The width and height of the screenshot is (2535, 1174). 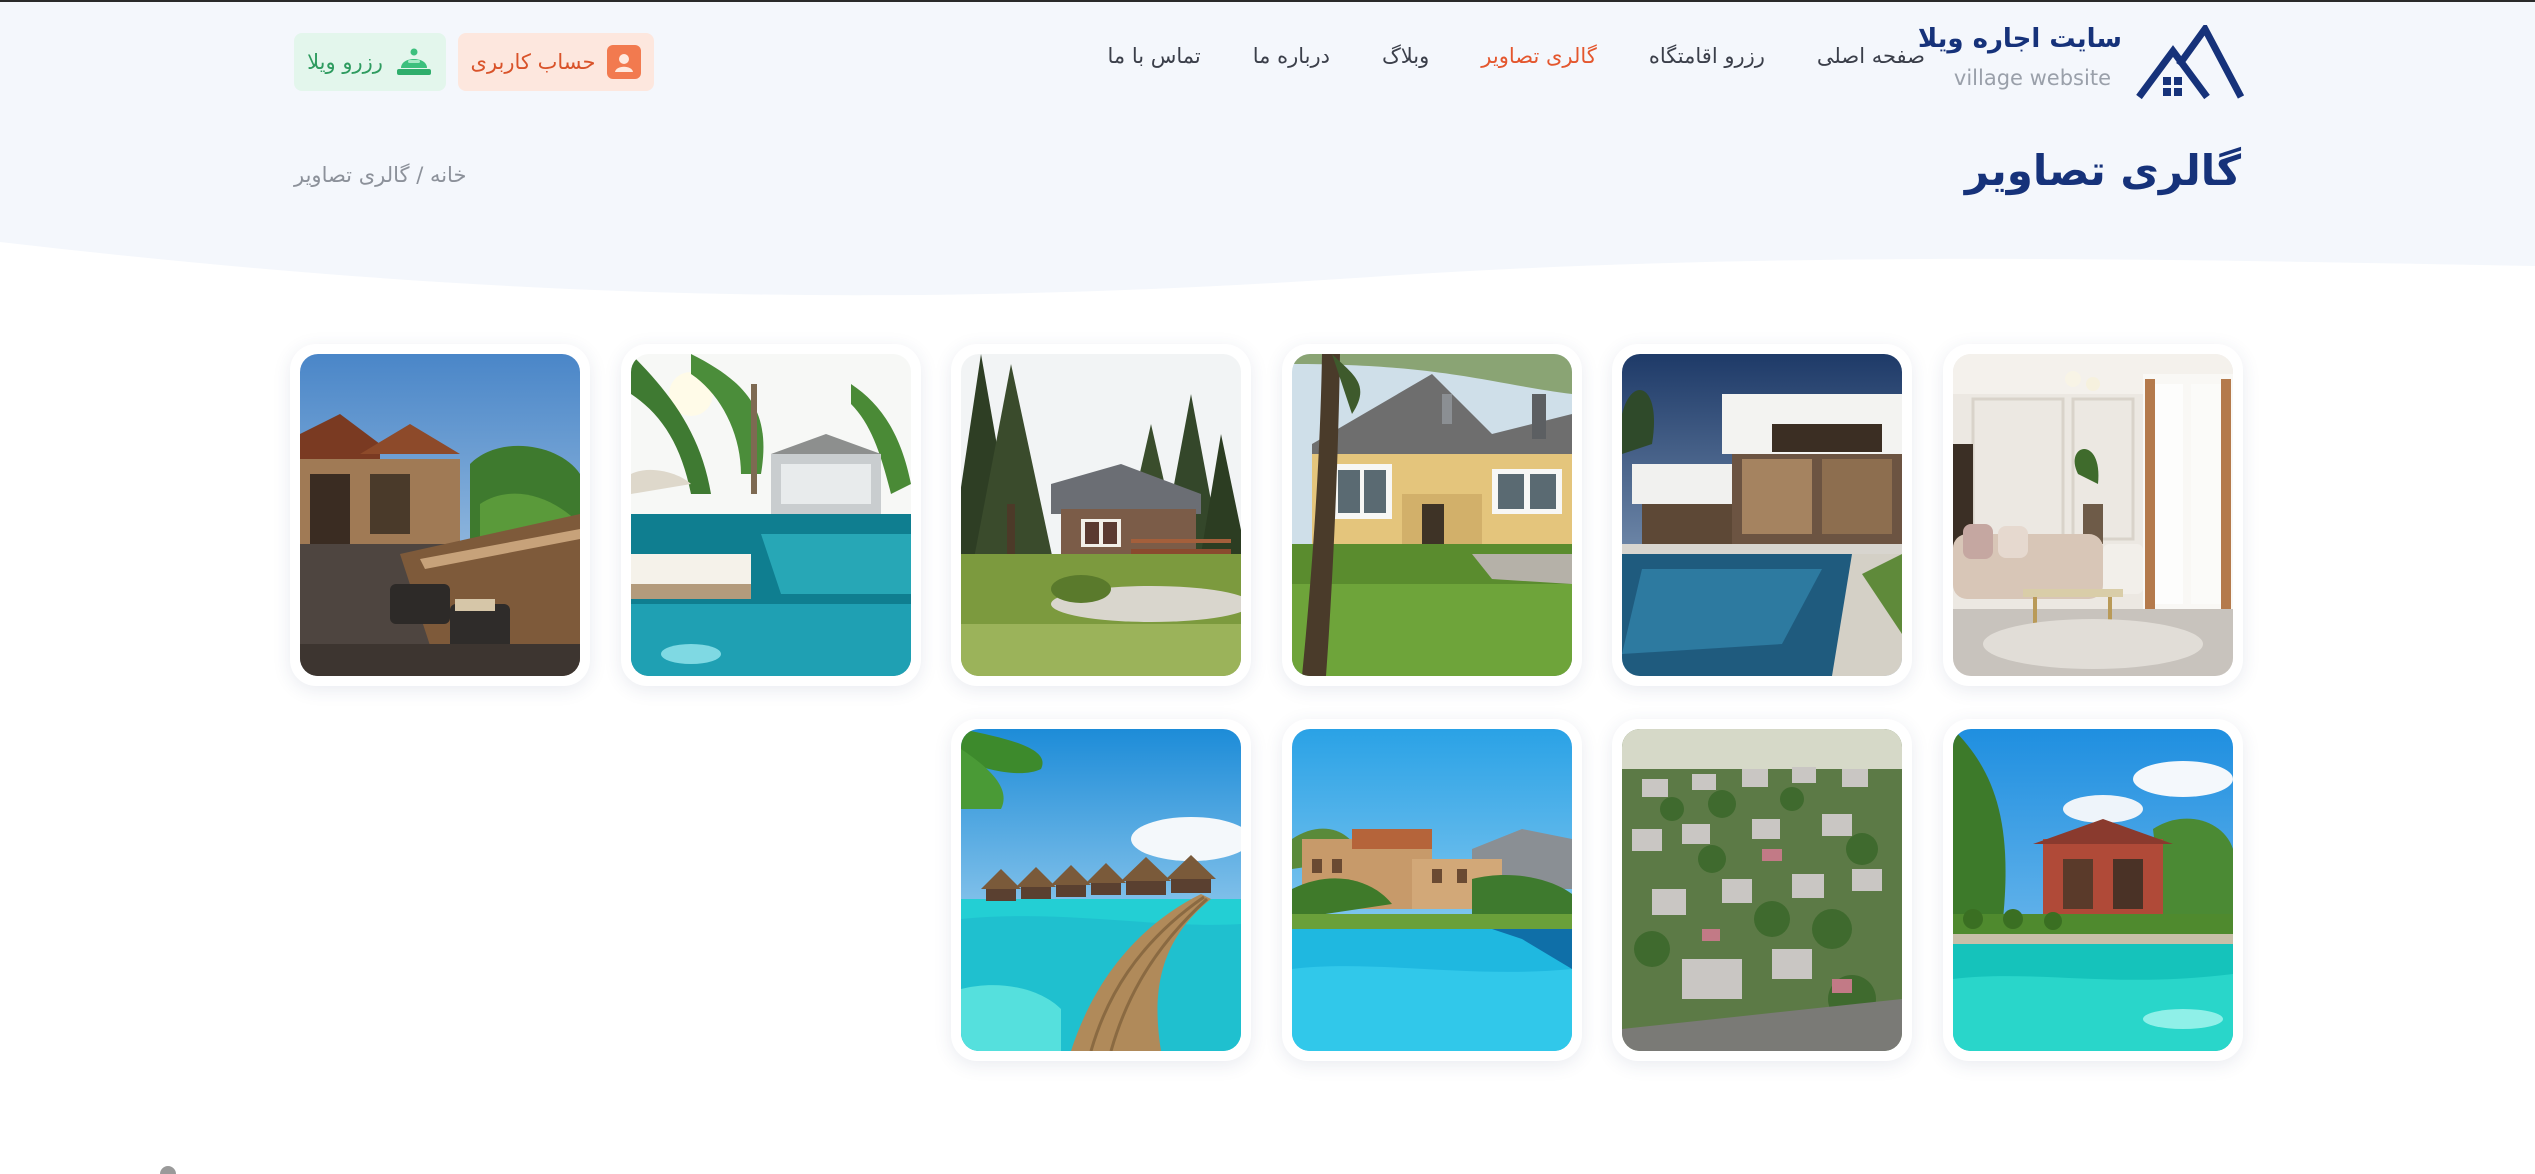 I want to click on nav-item-gallery: گالری تصاویر, so click(x=1539, y=56).